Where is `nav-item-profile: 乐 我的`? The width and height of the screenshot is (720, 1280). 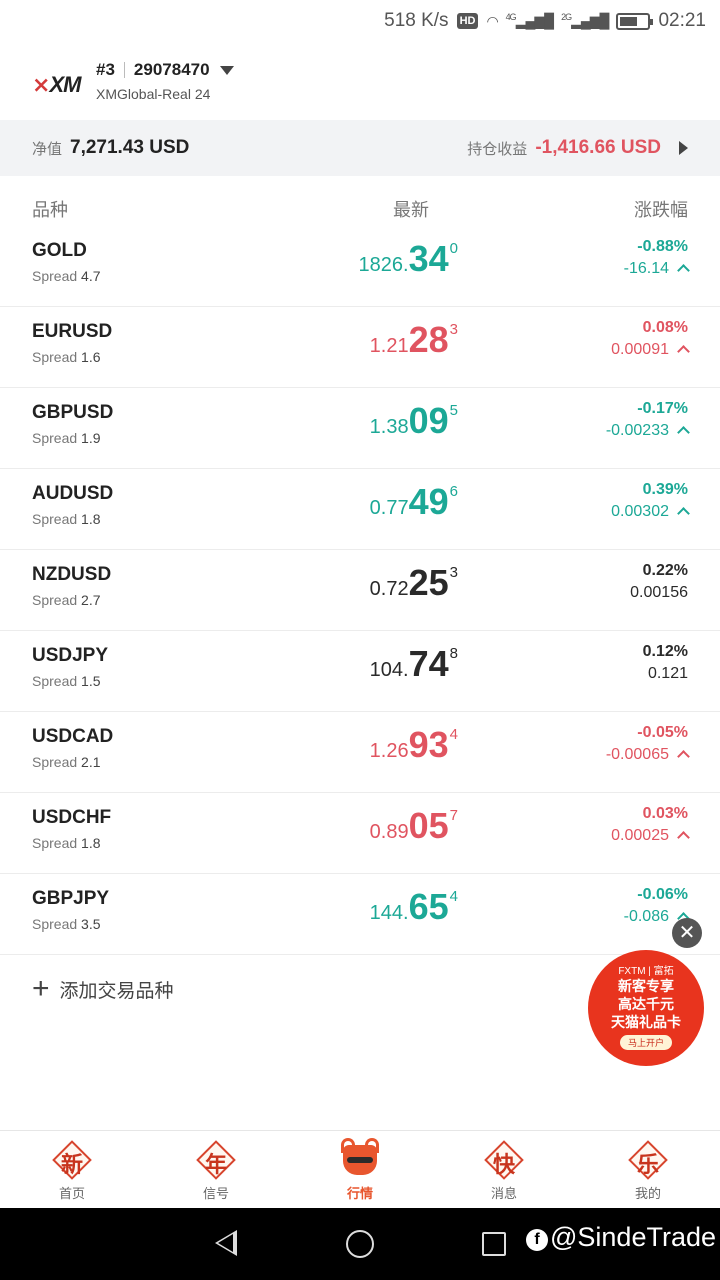
nav-item-profile: 乐 我的 is located at coordinates (648, 1169).